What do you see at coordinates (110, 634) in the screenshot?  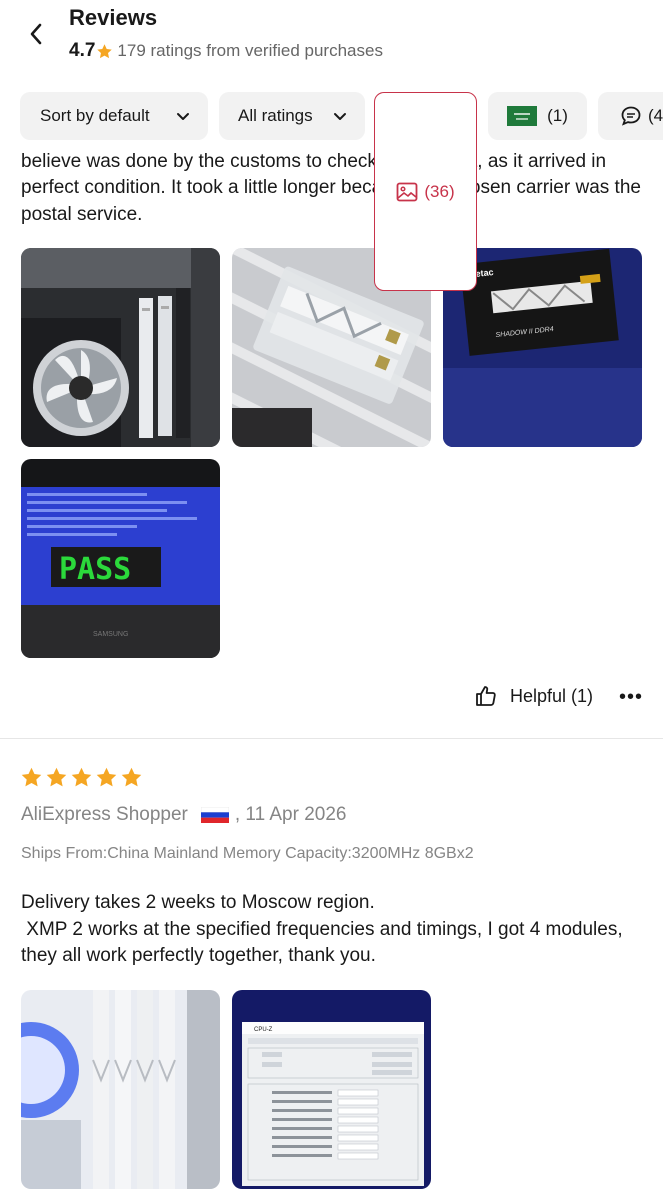 I see `monitor-brand: SAMSUNG` at bounding box center [110, 634].